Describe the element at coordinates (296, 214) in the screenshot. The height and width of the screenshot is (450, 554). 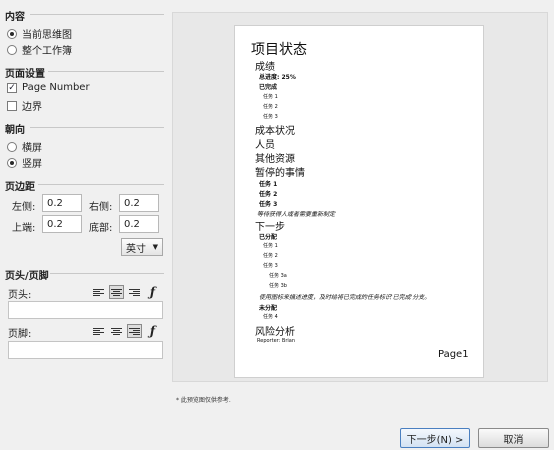
I see `preview-line: 等待获得人或者需要重新制定` at that location.